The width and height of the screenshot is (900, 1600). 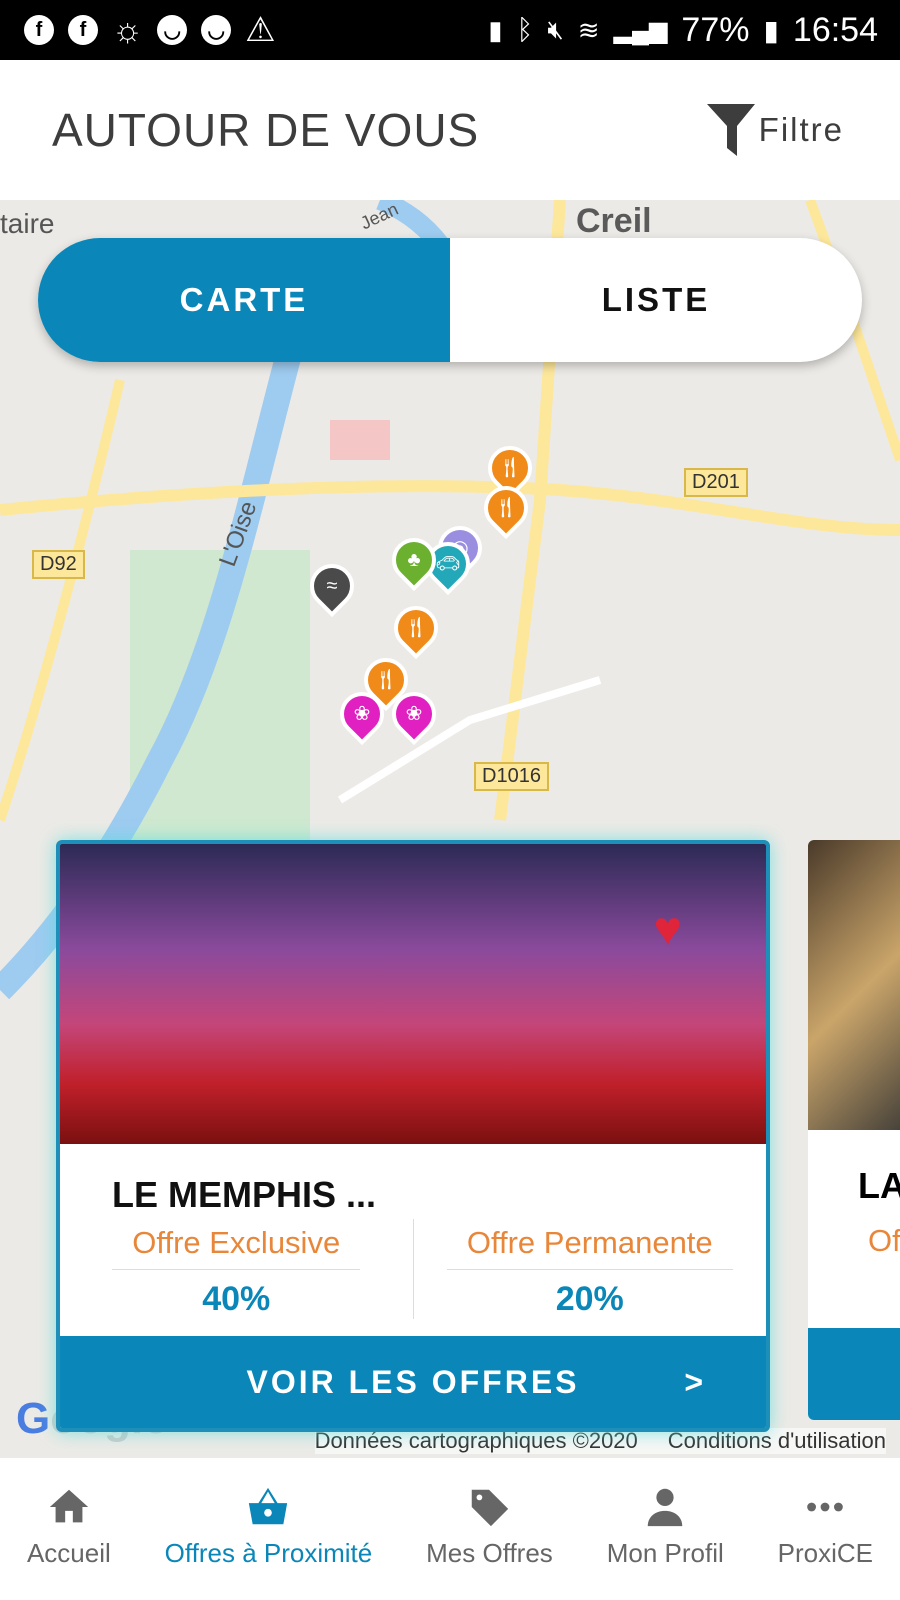 What do you see at coordinates (825, 1553) in the screenshot?
I see `nav-label: ProxiCE` at bounding box center [825, 1553].